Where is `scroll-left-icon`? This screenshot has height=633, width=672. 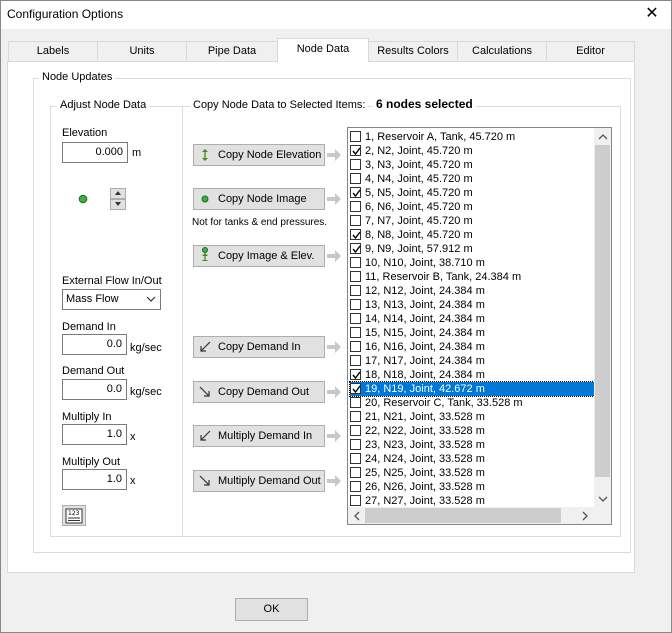 scroll-left-icon is located at coordinates (356, 516).